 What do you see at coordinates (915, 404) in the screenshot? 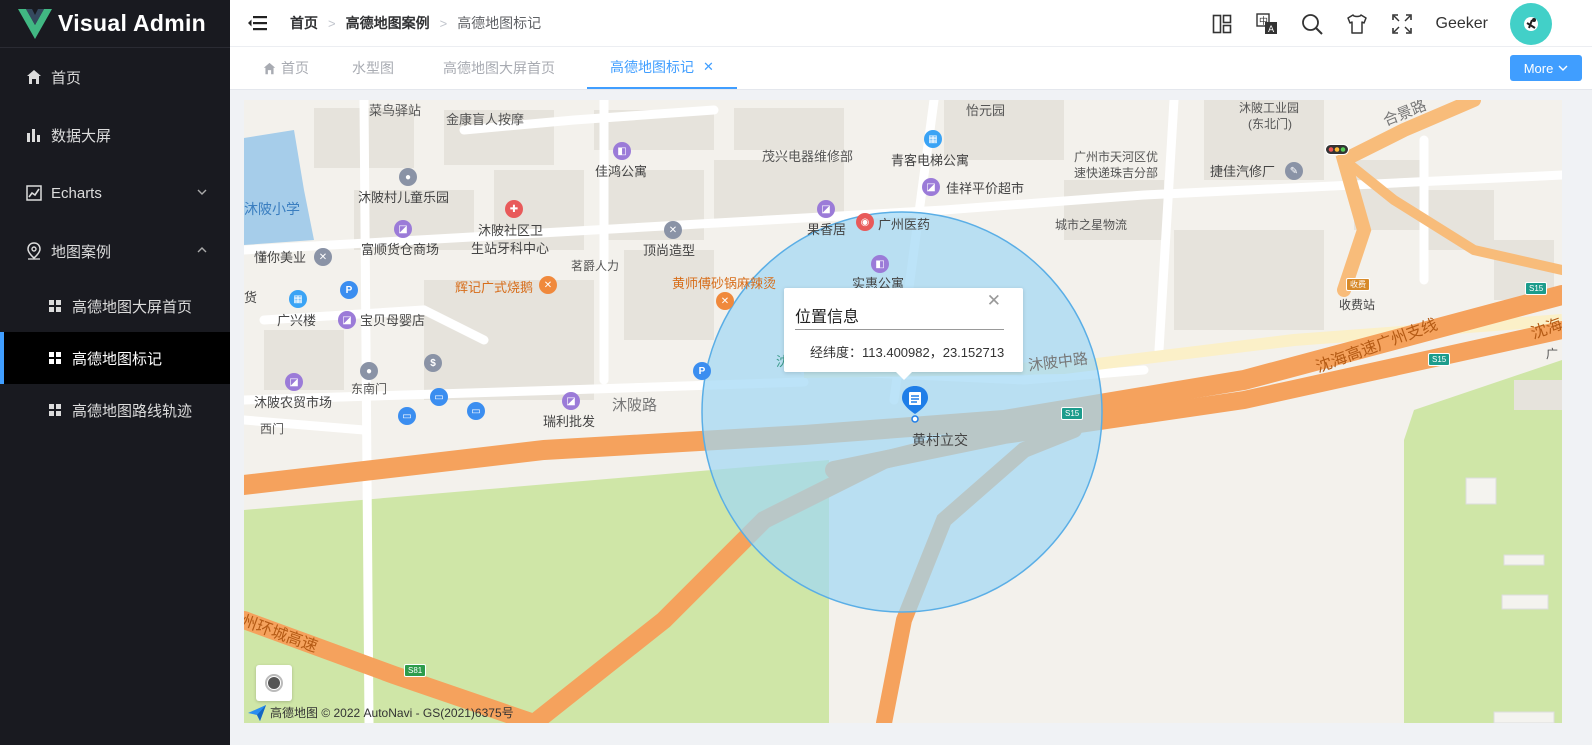
I see `map-marker-icon` at bounding box center [915, 404].